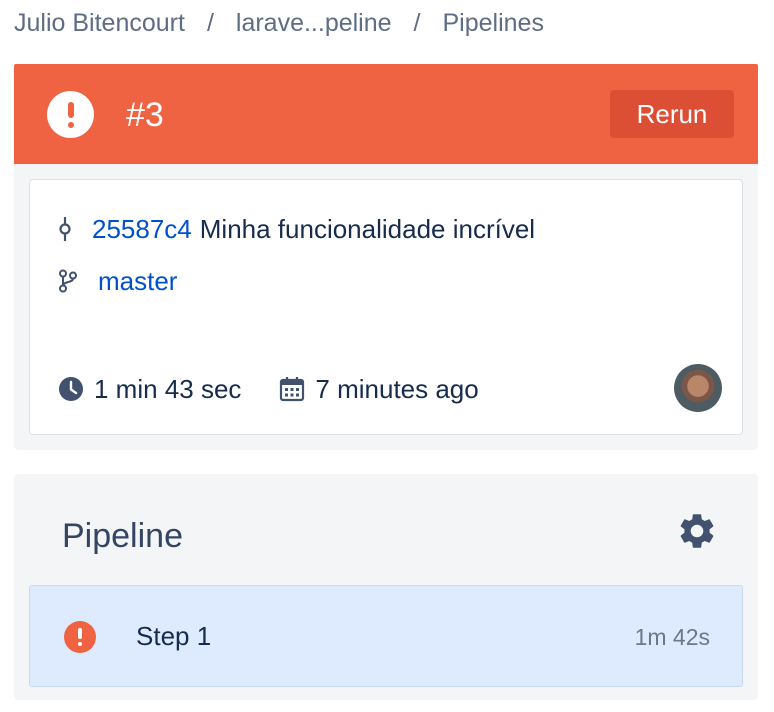 This screenshot has height=712, width=774. I want to click on breadcrumb-item-pipelines: Pipelines, so click(493, 23).